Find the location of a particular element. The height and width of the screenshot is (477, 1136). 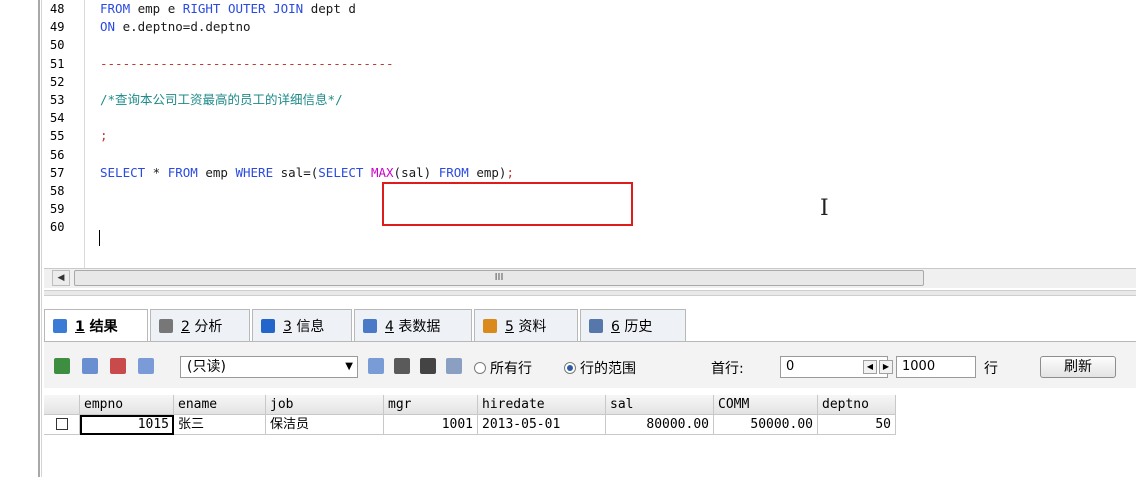

line-number: 56 is located at coordinates (57, 154).